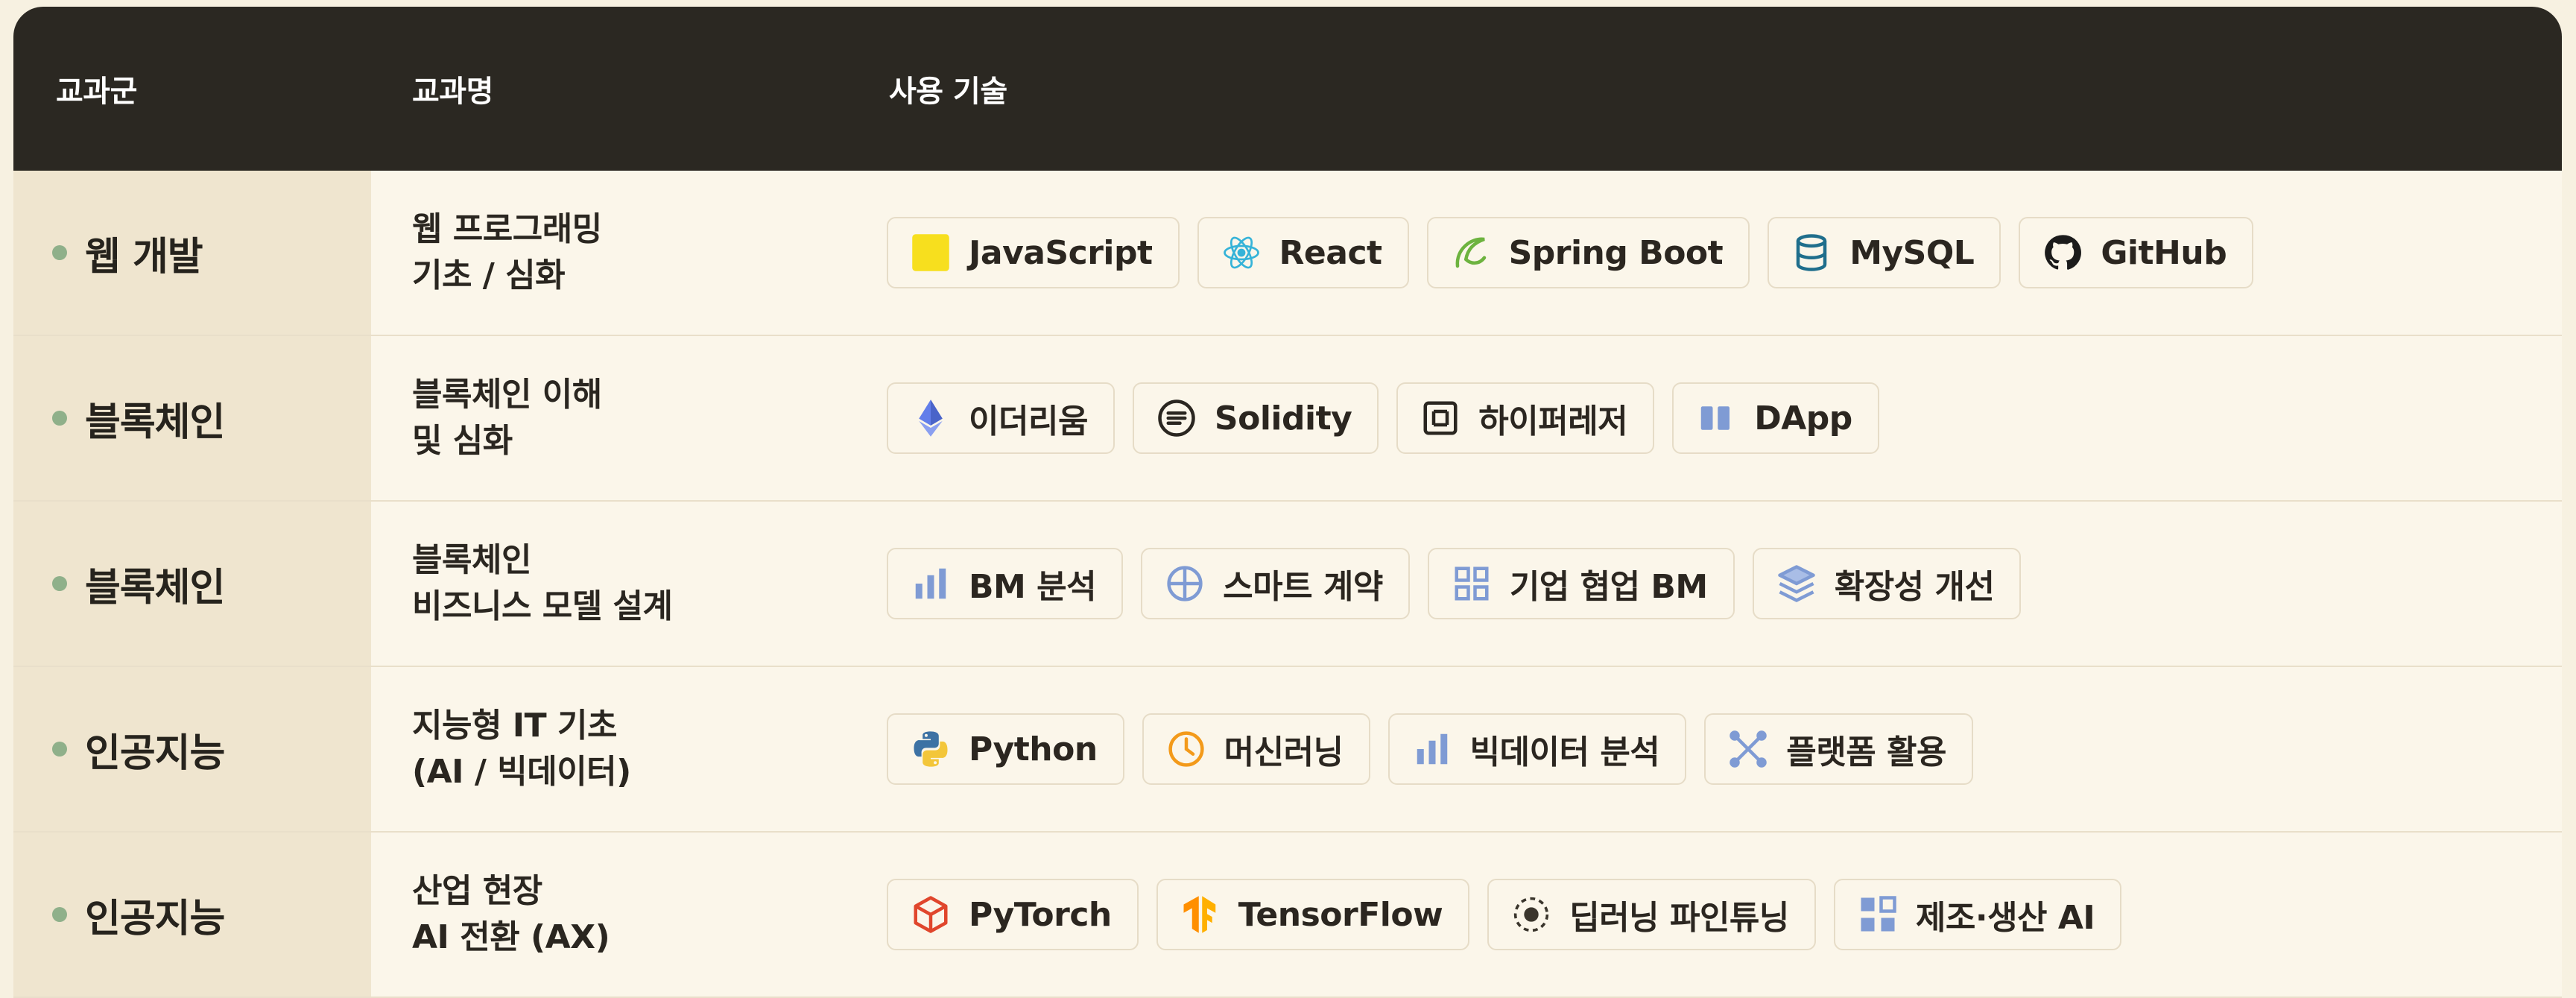 The width and height of the screenshot is (2576, 998). Describe the element at coordinates (635, 749) in the screenshot. I see `course-name-cell: 지능형 IT 기초 (AI / 빅데이터)` at that location.